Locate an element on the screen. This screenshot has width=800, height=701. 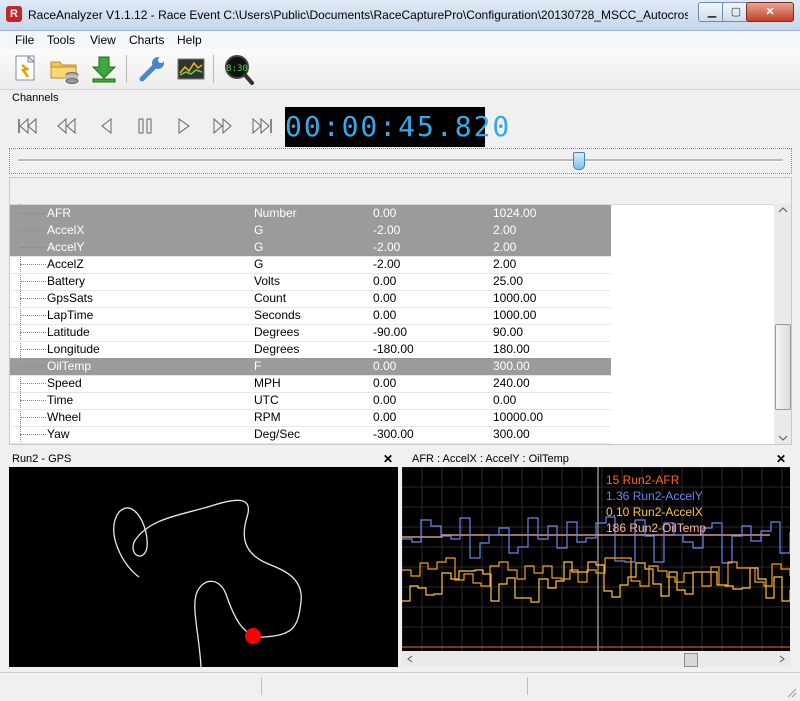
channel-row: AccelX G -2.00 2.00 is located at coordinates (310, 231).